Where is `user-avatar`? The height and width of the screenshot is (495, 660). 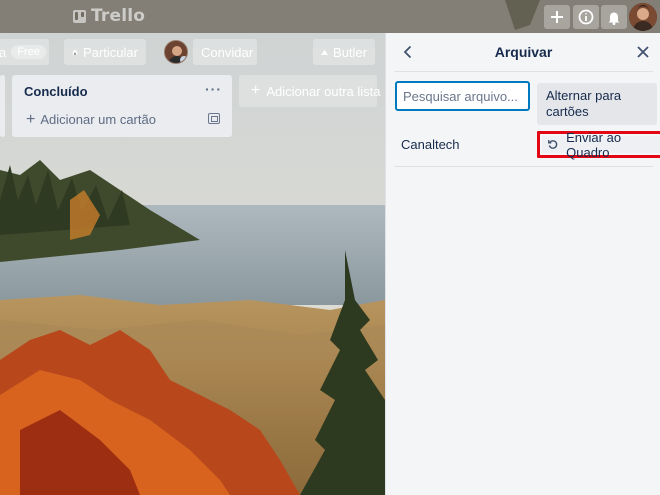 user-avatar is located at coordinates (643, 17).